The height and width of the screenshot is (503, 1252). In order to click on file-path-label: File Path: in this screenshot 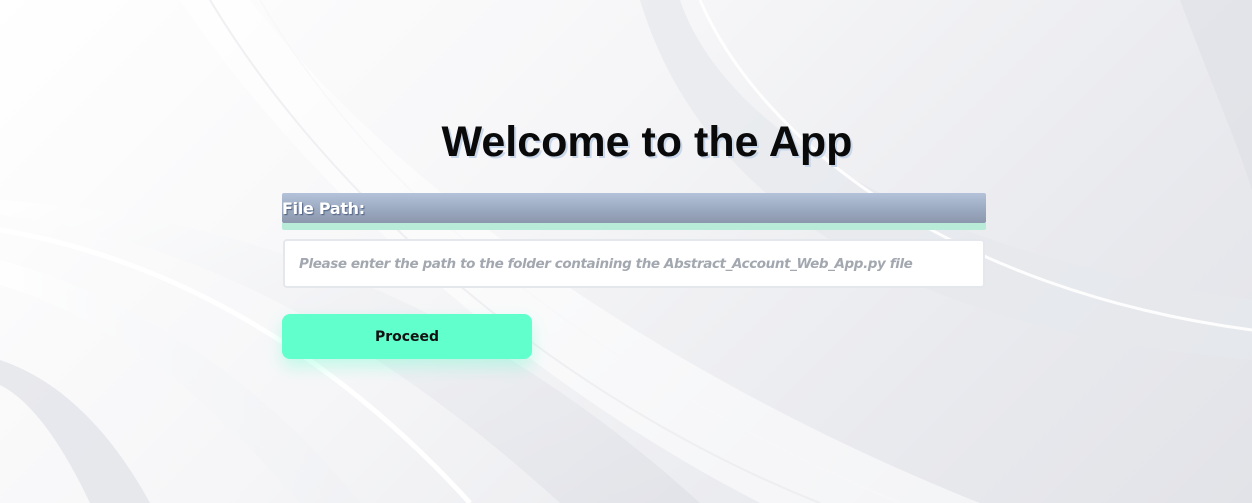, I will do `click(323, 208)`.